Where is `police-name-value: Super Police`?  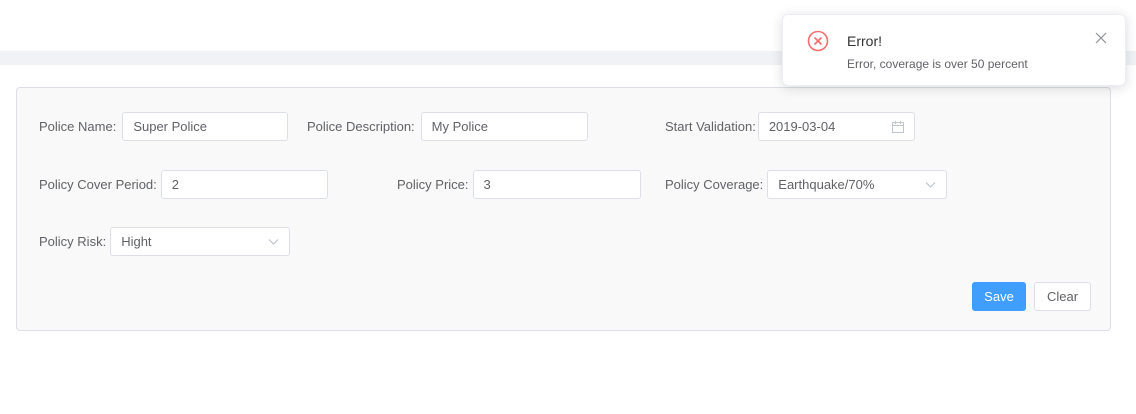 police-name-value: Super Police is located at coordinates (170, 126).